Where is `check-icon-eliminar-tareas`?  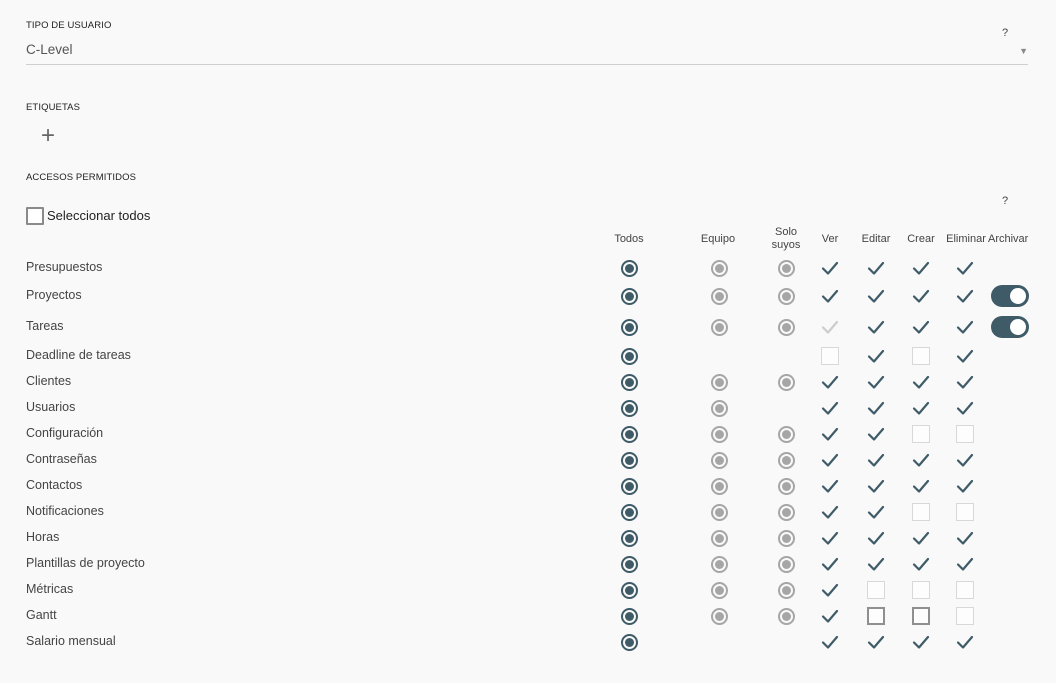 check-icon-eliminar-tareas is located at coordinates (965, 327).